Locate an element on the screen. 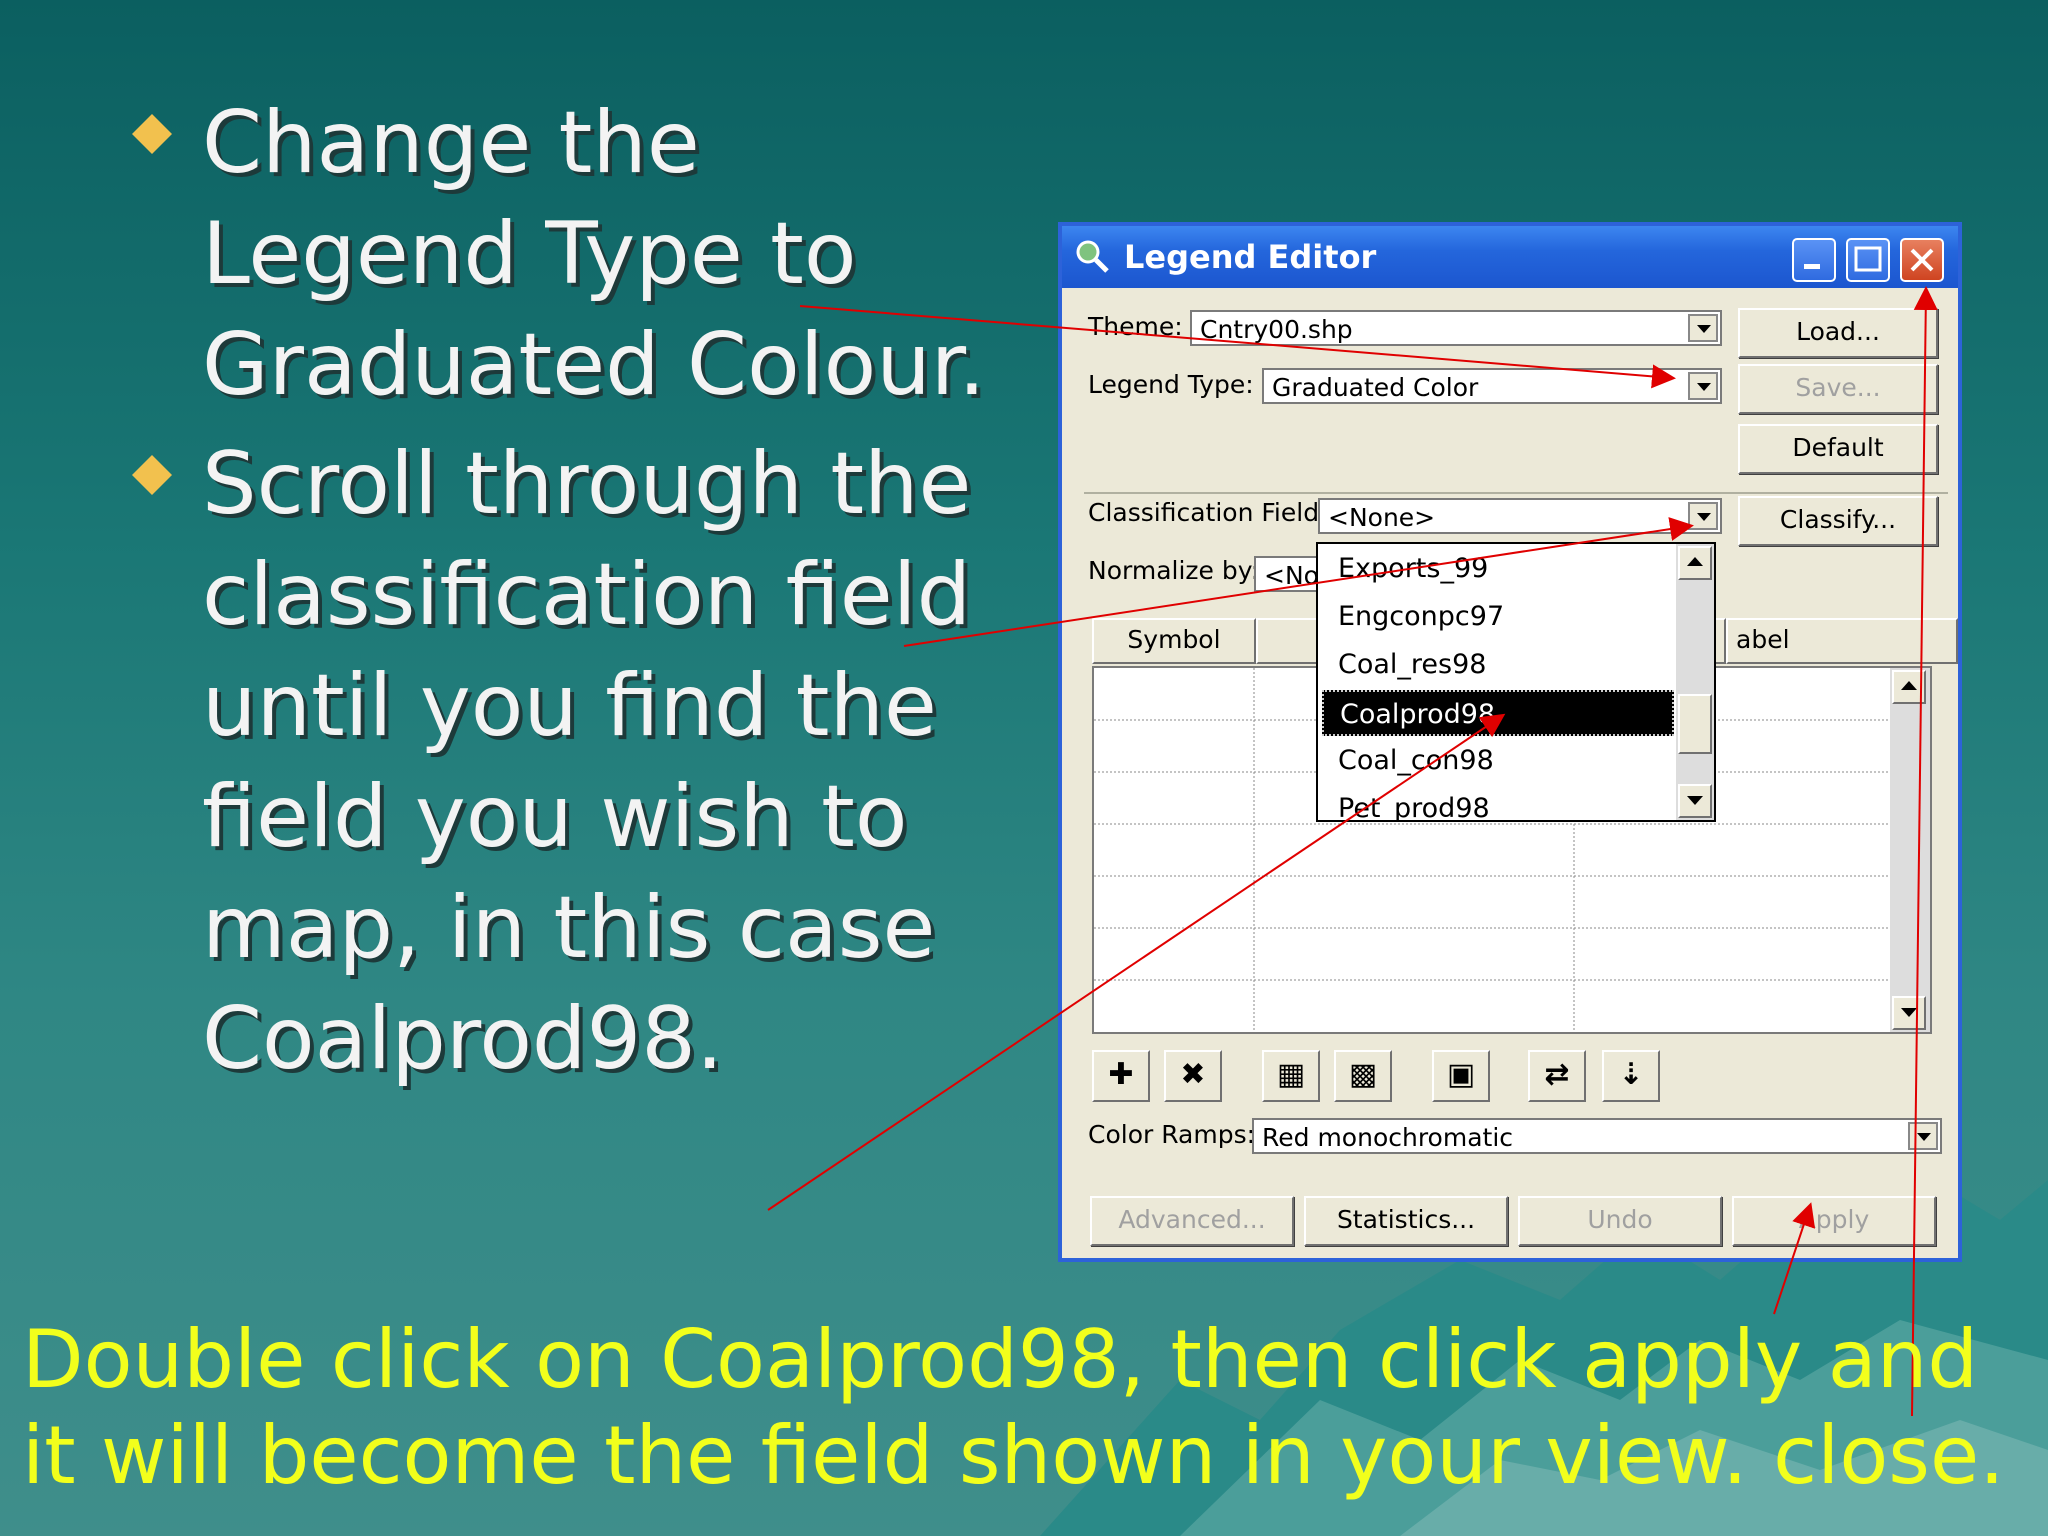  legend-type-select: Graduated Color is located at coordinates (1492, 386).